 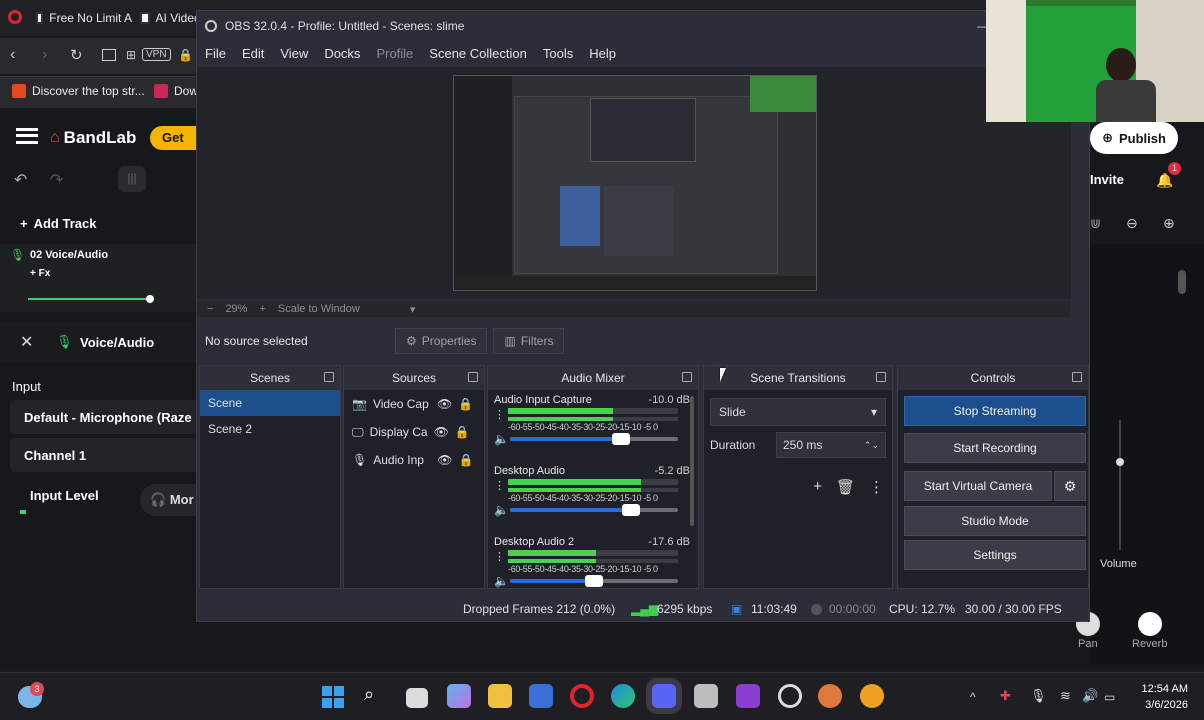 I want to click on browser-tab: Free No Limit A, so click(x=84, y=18).